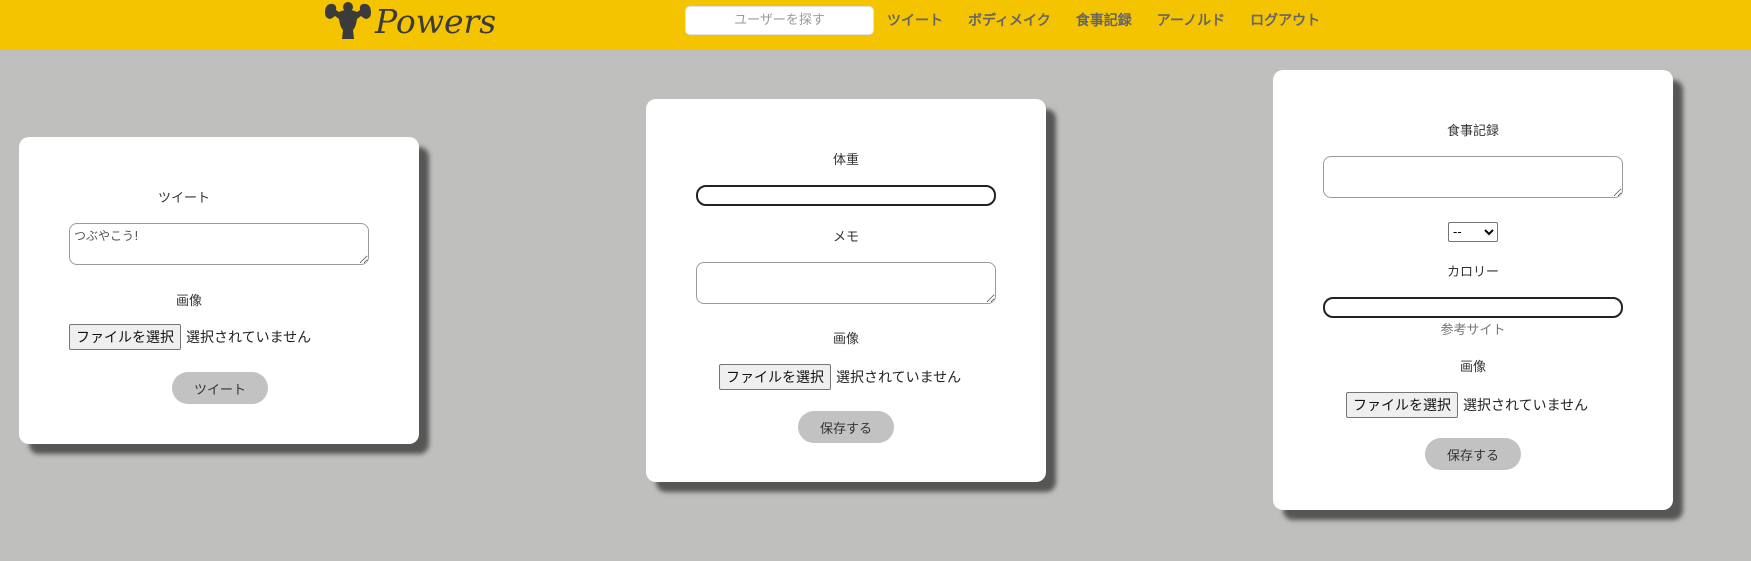 The height and width of the screenshot is (561, 1751). I want to click on header-bar: Powers ツイート ボディメイク 食事記録 アーノルド ログアウト, so click(875, 25).